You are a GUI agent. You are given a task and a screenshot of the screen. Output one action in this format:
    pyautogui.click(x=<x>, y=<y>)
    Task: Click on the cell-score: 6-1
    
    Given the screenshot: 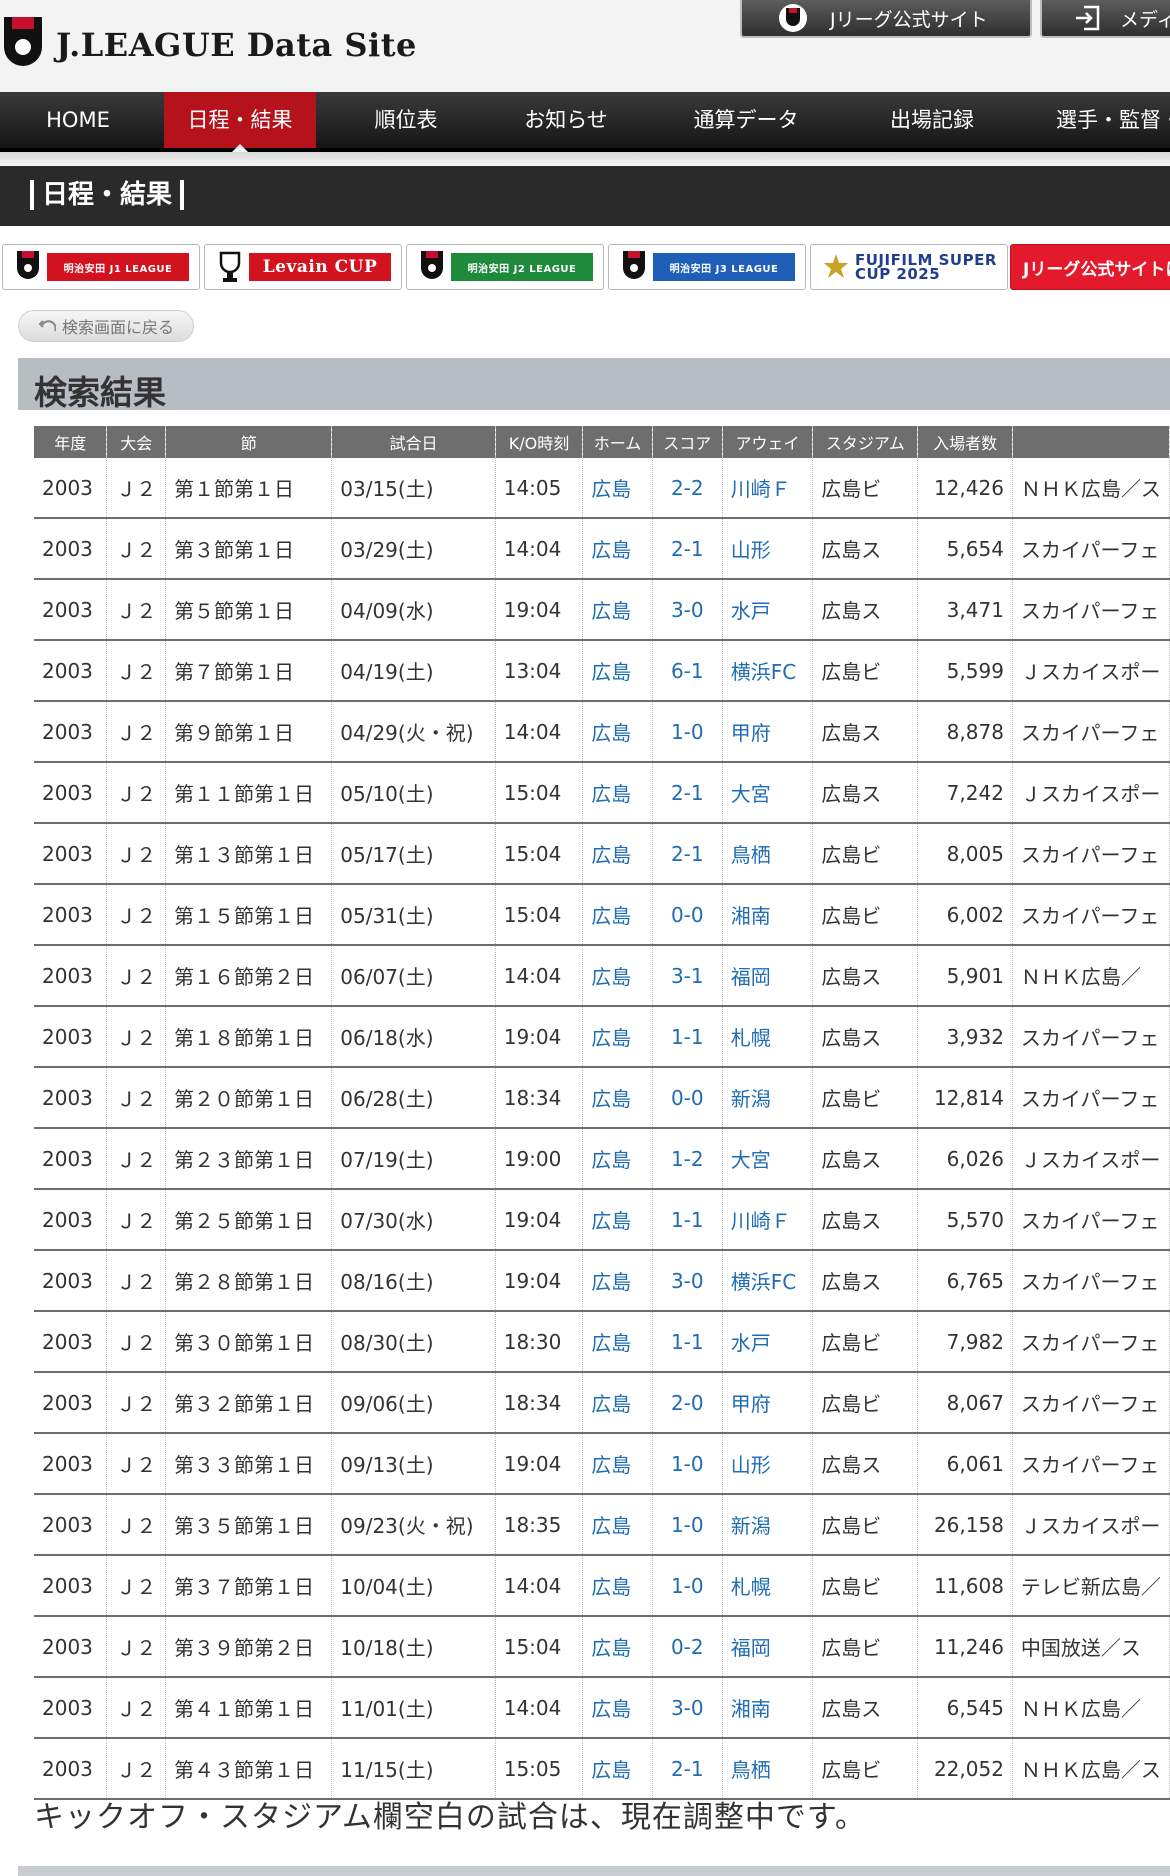 What is the action you would take?
    pyautogui.click(x=687, y=671)
    